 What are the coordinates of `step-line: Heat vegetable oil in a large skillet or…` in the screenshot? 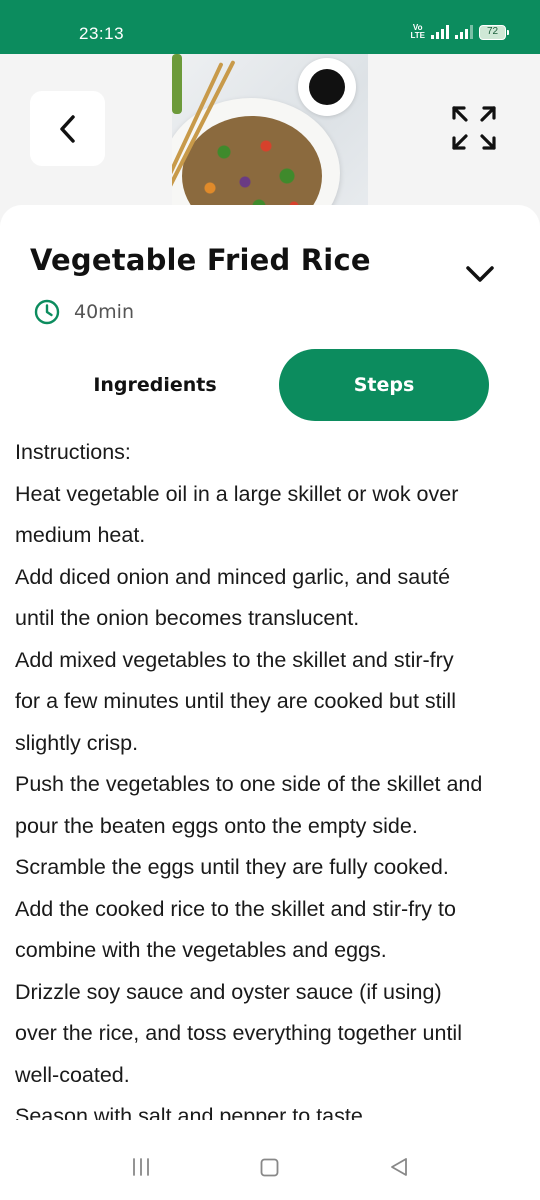 It's located at (237, 493).